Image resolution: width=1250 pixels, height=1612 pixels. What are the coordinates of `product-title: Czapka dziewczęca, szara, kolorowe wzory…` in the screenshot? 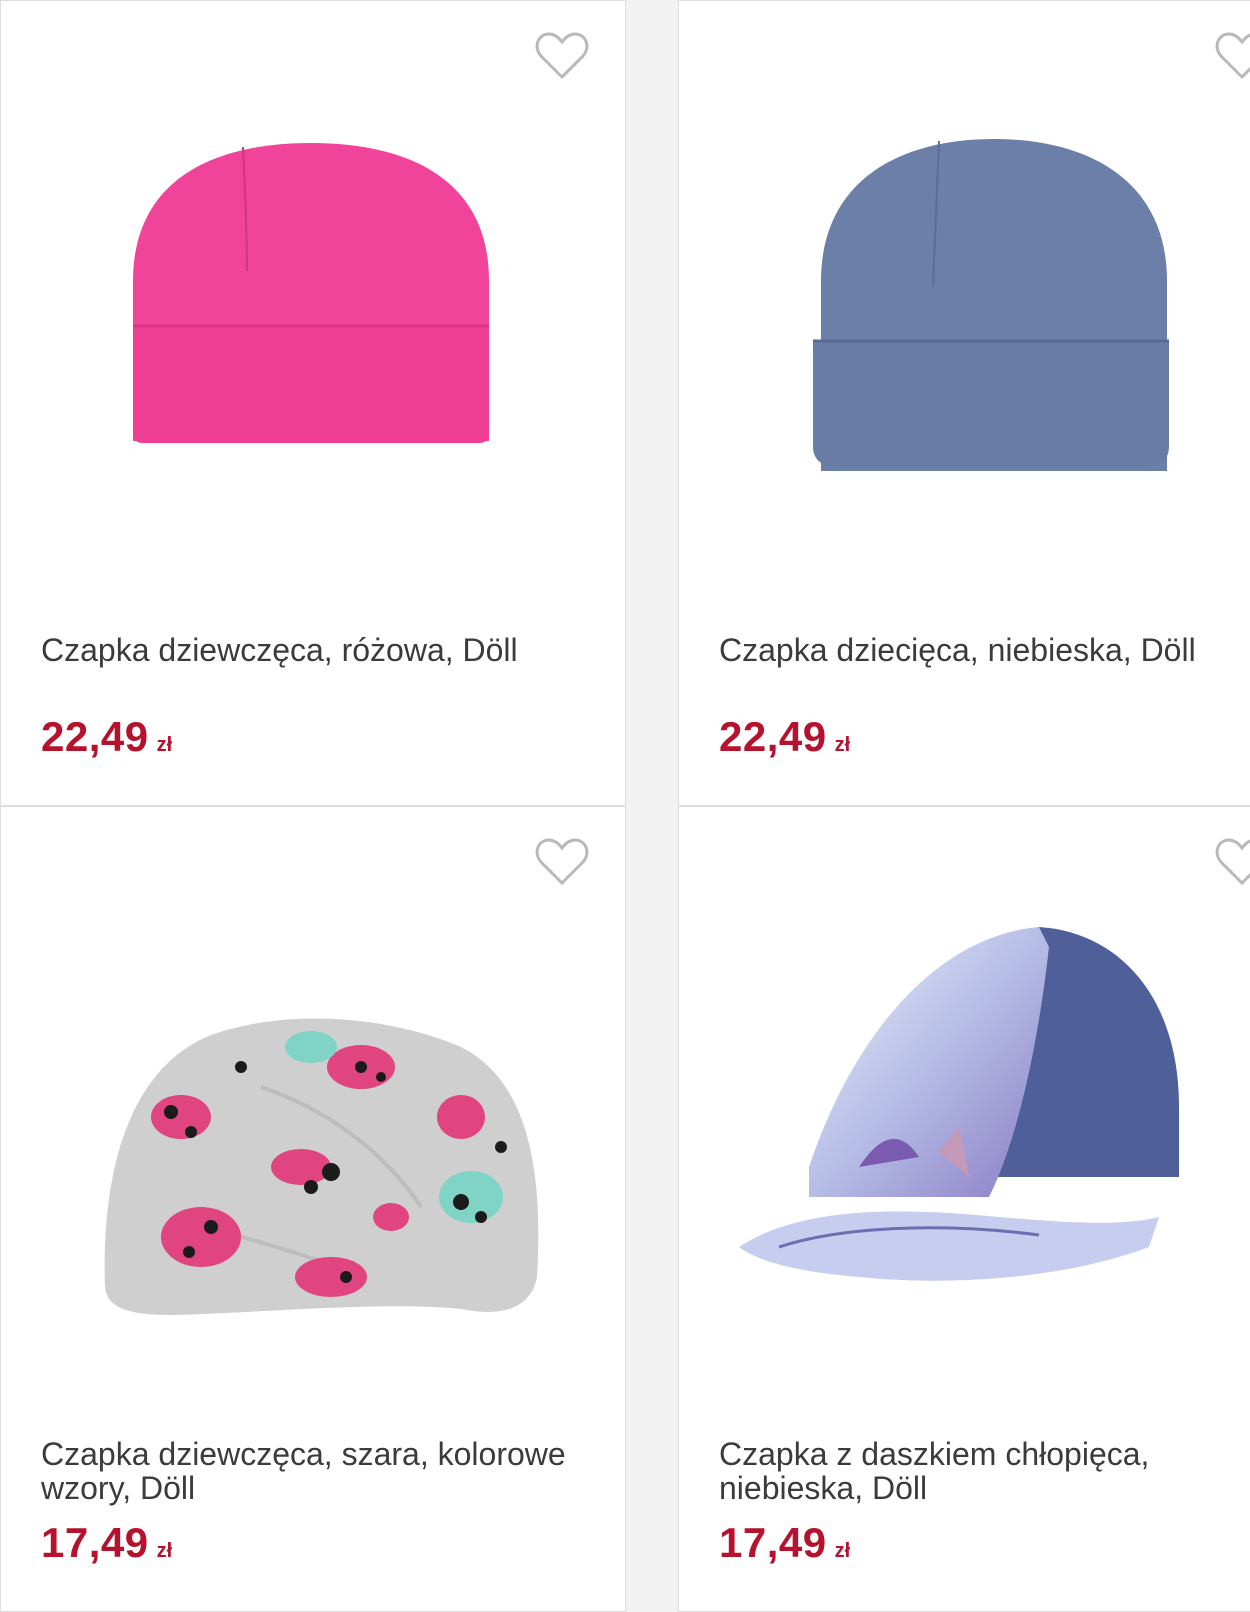 It's located at (321, 1471).